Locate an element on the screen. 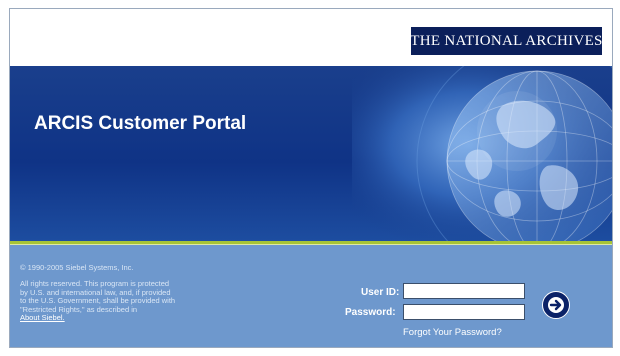 This screenshot has height=356, width=620. national-archives-logo: THE NATIONAL ARCHIVES is located at coordinates (506, 41).